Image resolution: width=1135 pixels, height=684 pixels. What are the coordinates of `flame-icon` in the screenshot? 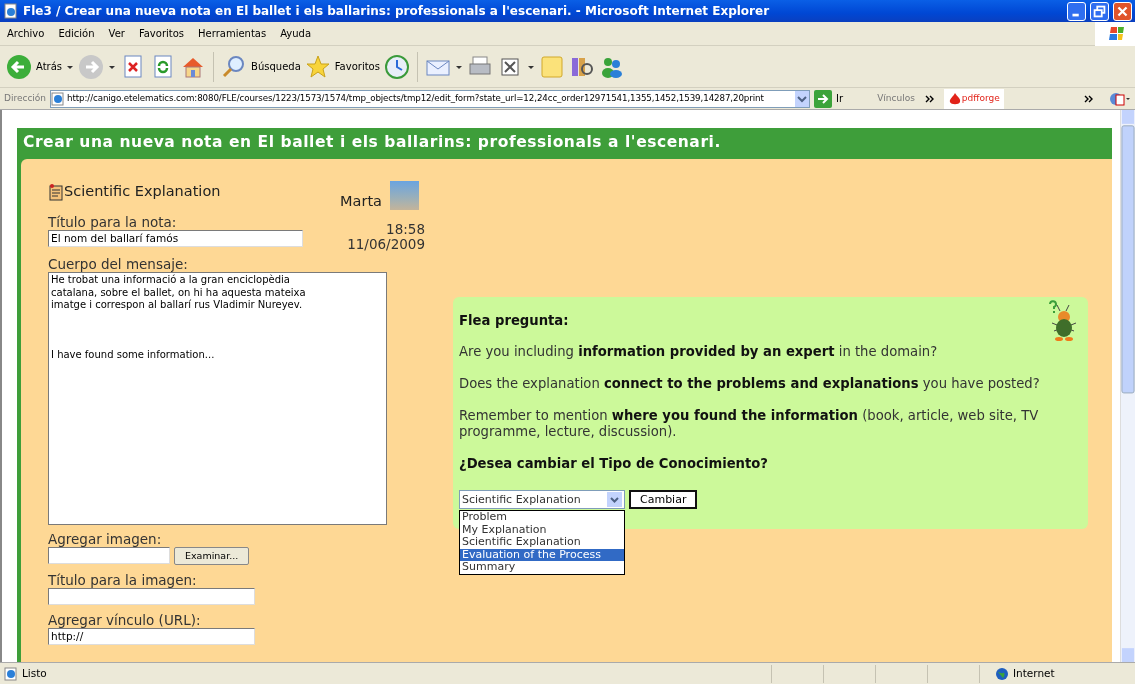 It's located at (954, 98).